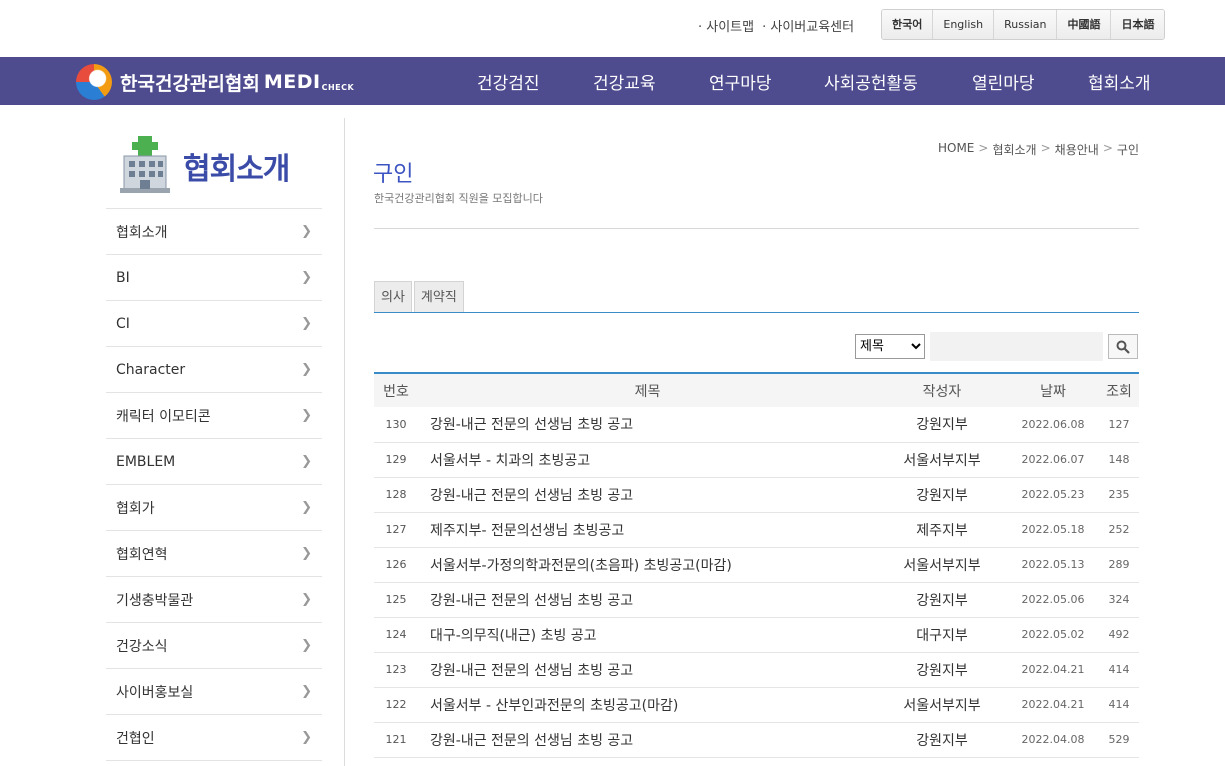 The image size is (1225, 766). I want to click on lang-english-button: English, so click(964, 24).